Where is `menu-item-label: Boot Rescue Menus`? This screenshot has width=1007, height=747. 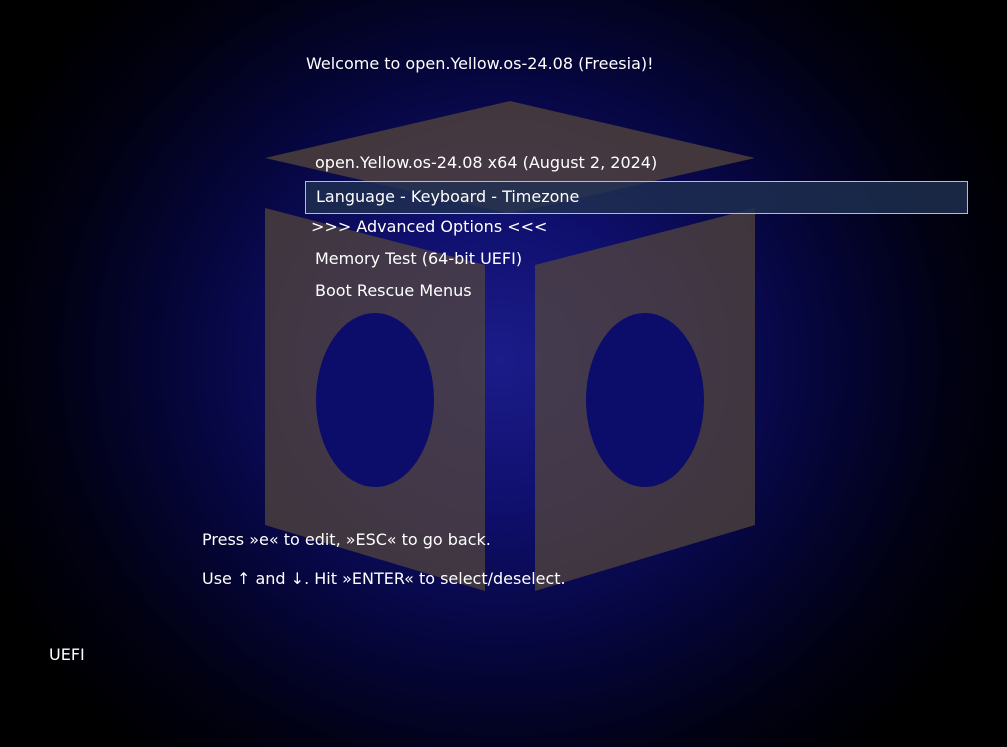 menu-item-label: Boot Rescue Menus is located at coordinates (393, 290).